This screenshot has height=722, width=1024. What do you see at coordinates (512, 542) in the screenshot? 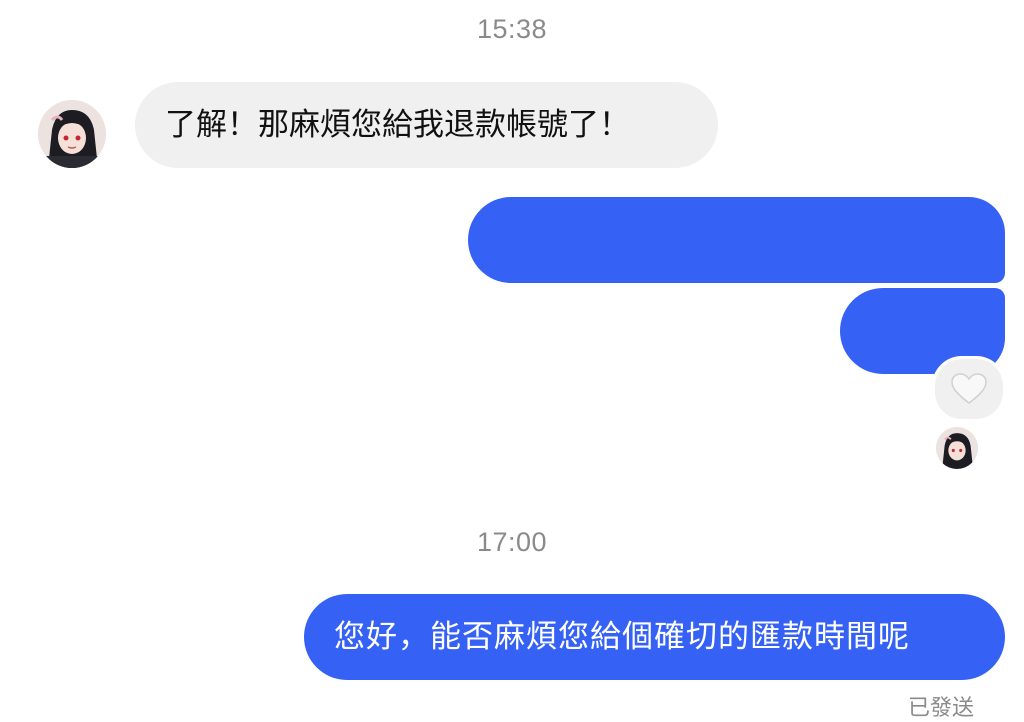
I see `timestamp: 17:00` at bounding box center [512, 542].